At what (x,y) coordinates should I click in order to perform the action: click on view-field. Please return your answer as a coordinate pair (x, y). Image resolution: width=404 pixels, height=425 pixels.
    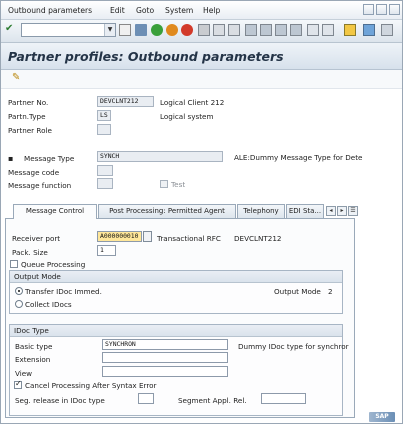
    Looking at the image, I should click on (165, 371).